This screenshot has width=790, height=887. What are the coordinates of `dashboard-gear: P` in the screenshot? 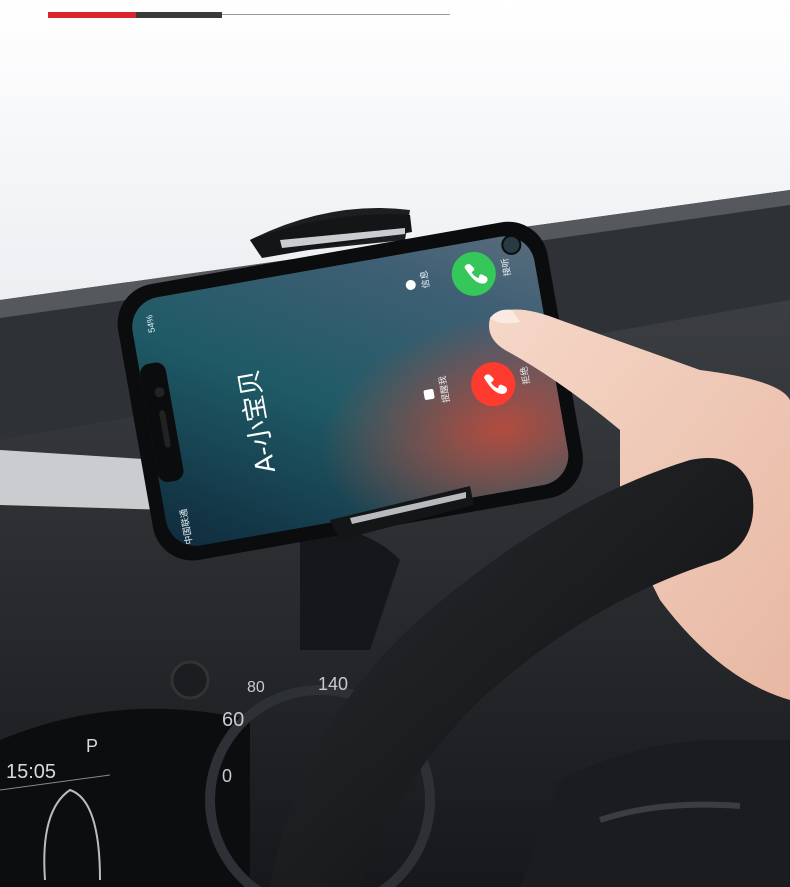 It's located at (92, 746).